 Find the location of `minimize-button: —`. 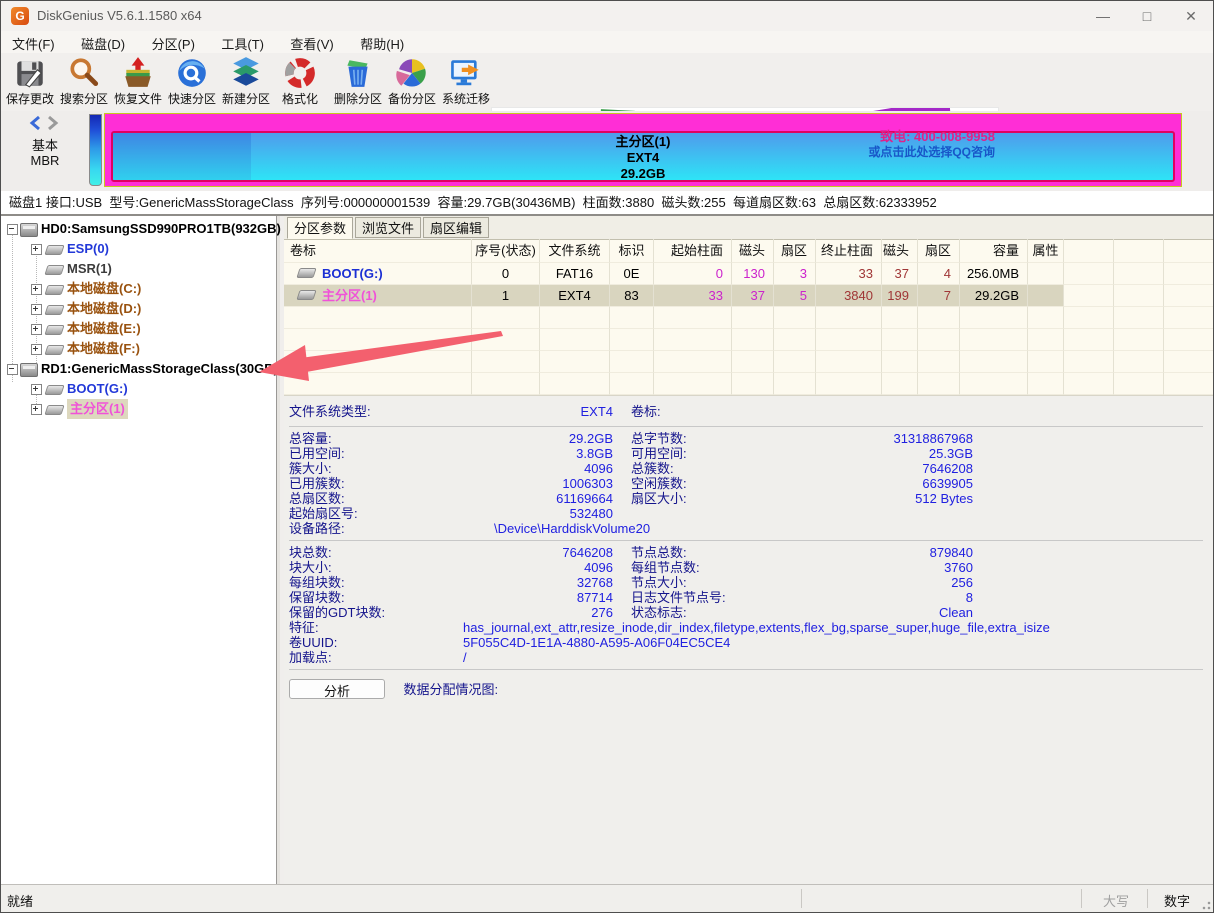

minimize-button: — is located at coordinates (1103, 16).